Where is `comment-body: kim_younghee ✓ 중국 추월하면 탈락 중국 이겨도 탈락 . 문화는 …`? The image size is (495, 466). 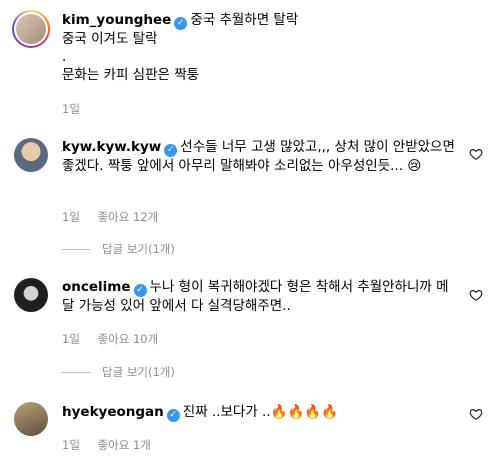 comment-body: kim_younghee ✓ 중국 추월하면 탈락 중국 이겨도 탈락 . 문화는 … is located at coordinates (260, 47).